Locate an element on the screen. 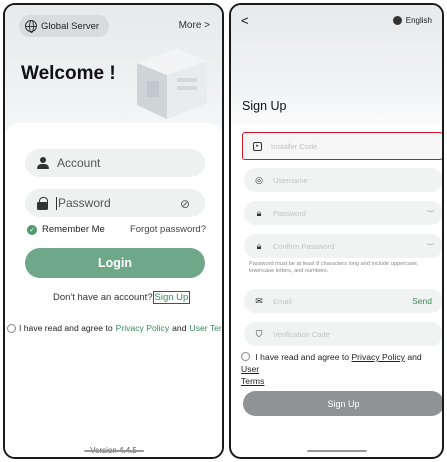 This screenshot has height=462, width=447. welcome-title: Welcome ! is located at coordinates (68, 73).